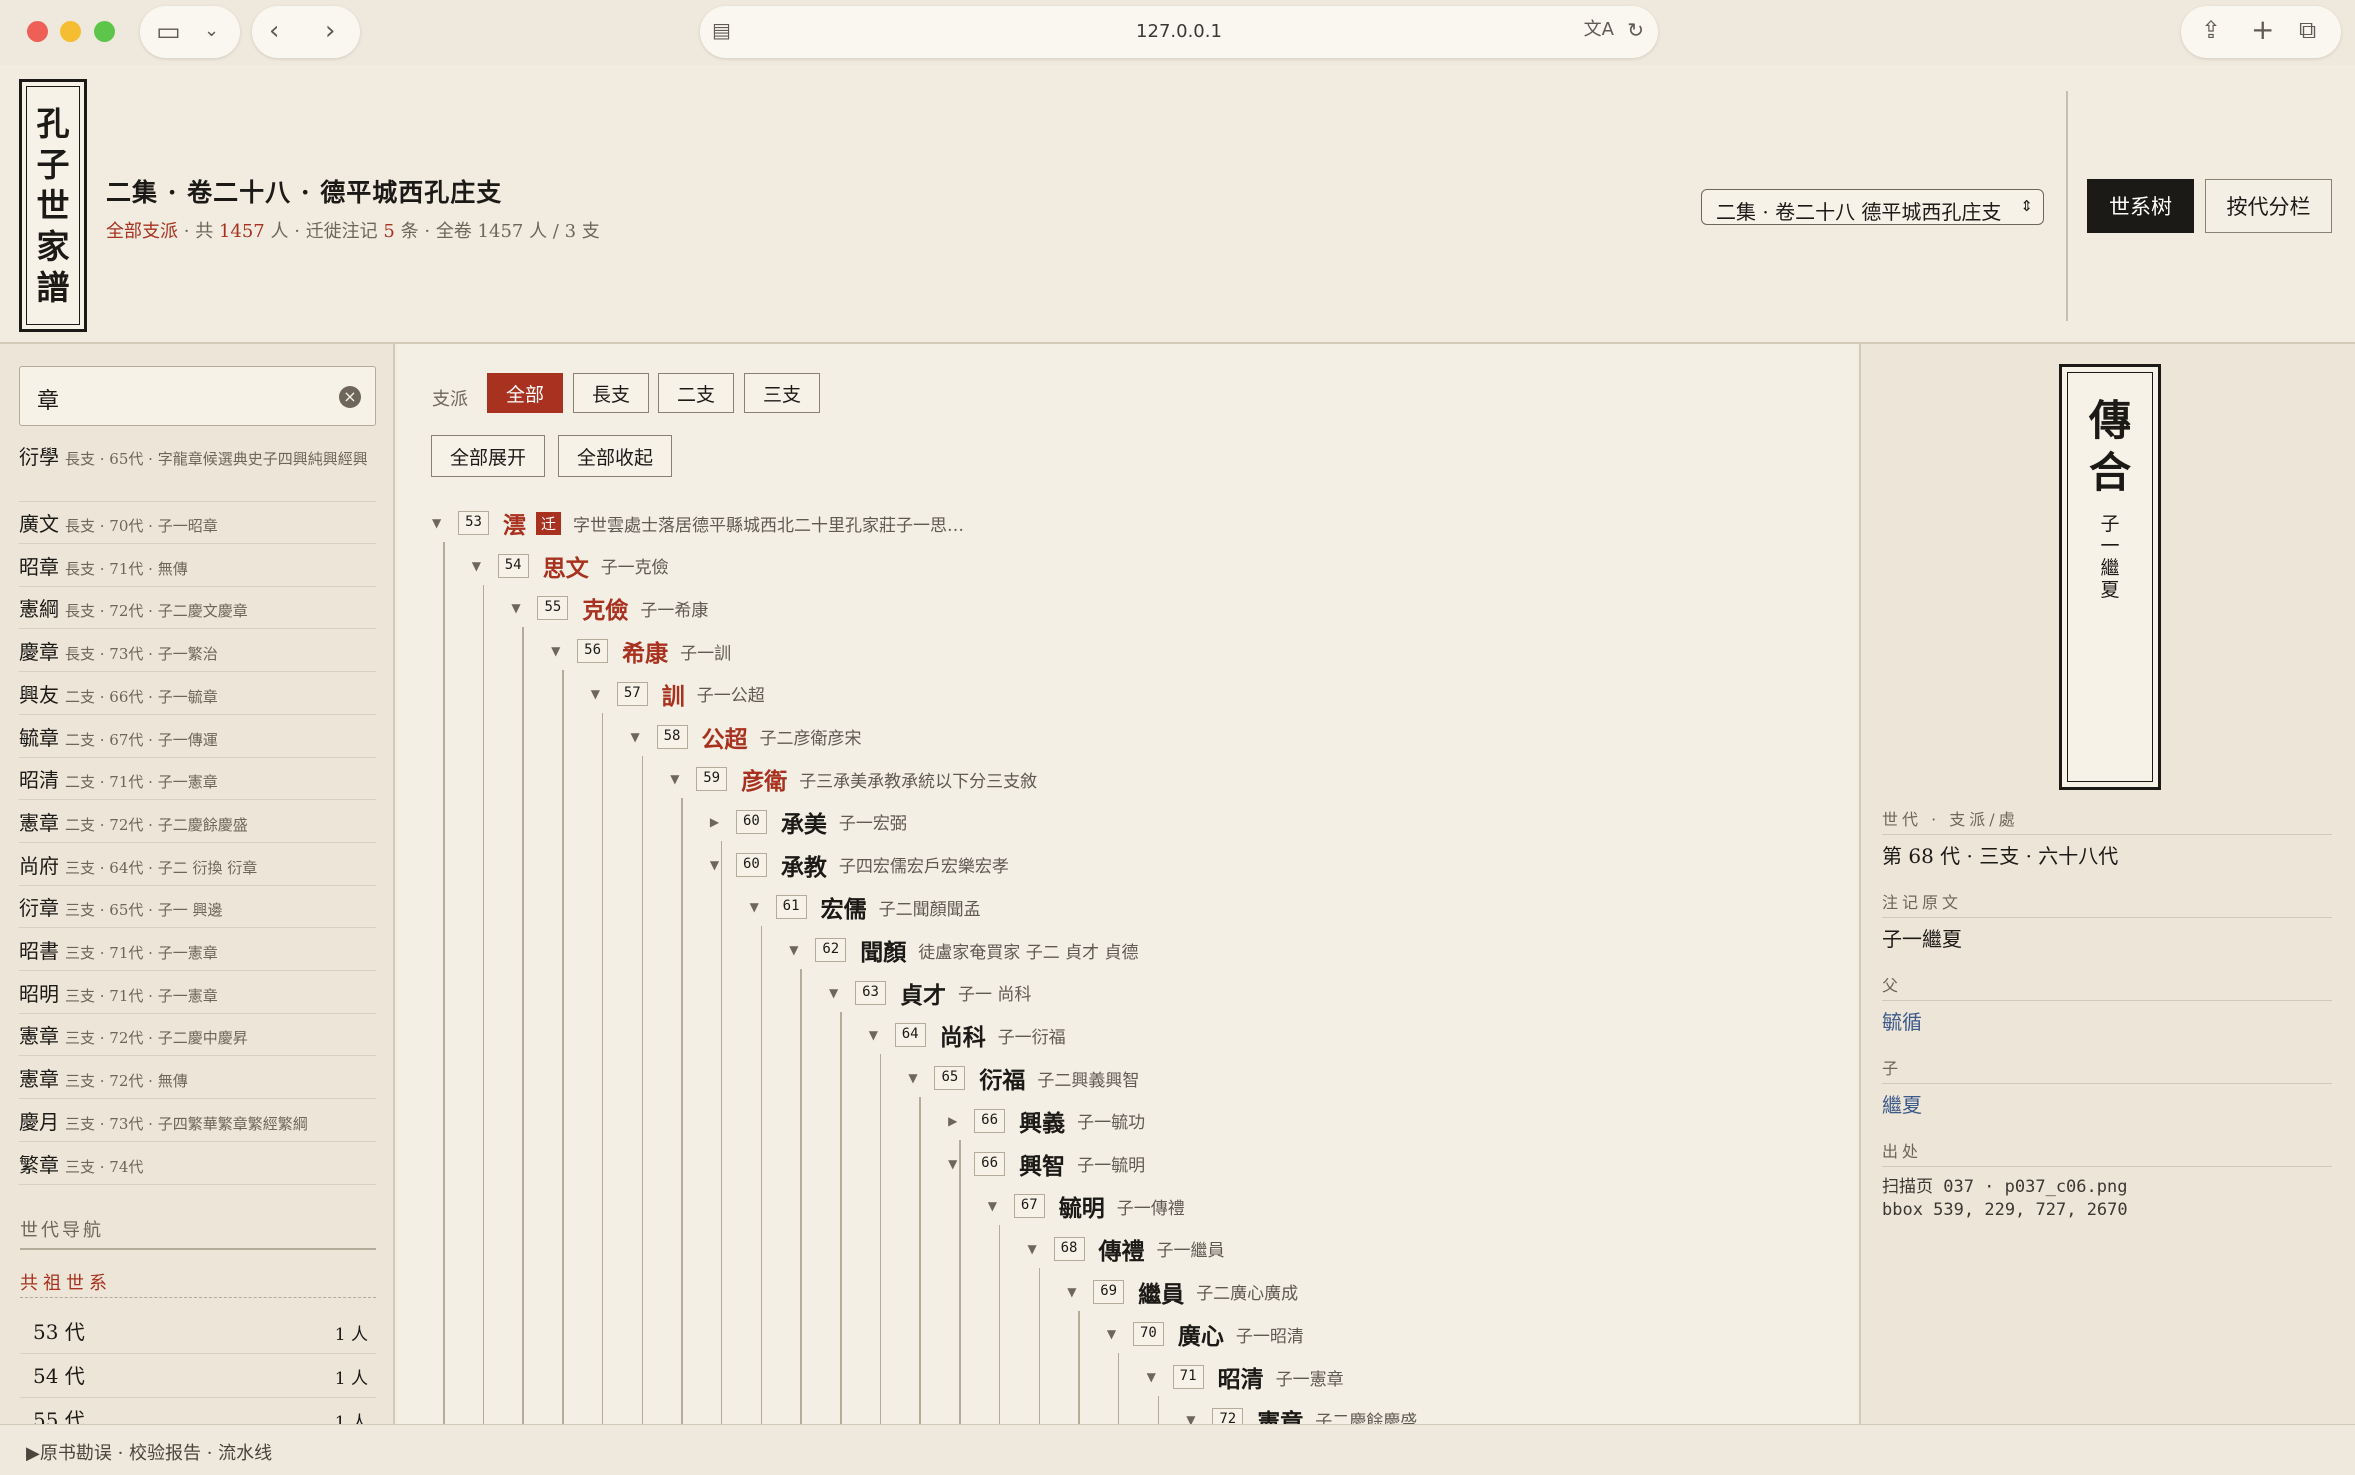 The image size is (2355, 1475). What do you see at coordinates (2262, 30) in the screenshot?
I see `new-tab-icon: +` at bounding box center [2262, 30].